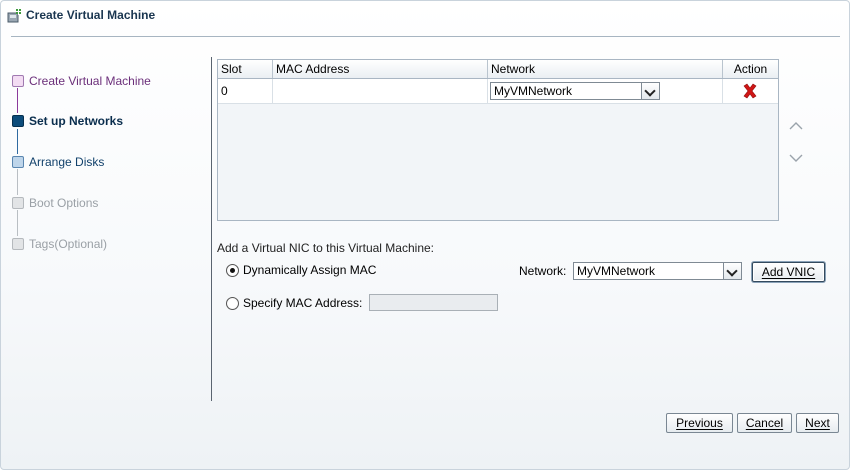 This screenshot has width=850, height=470. I want to click on move-down-icon, so click(796, 157).